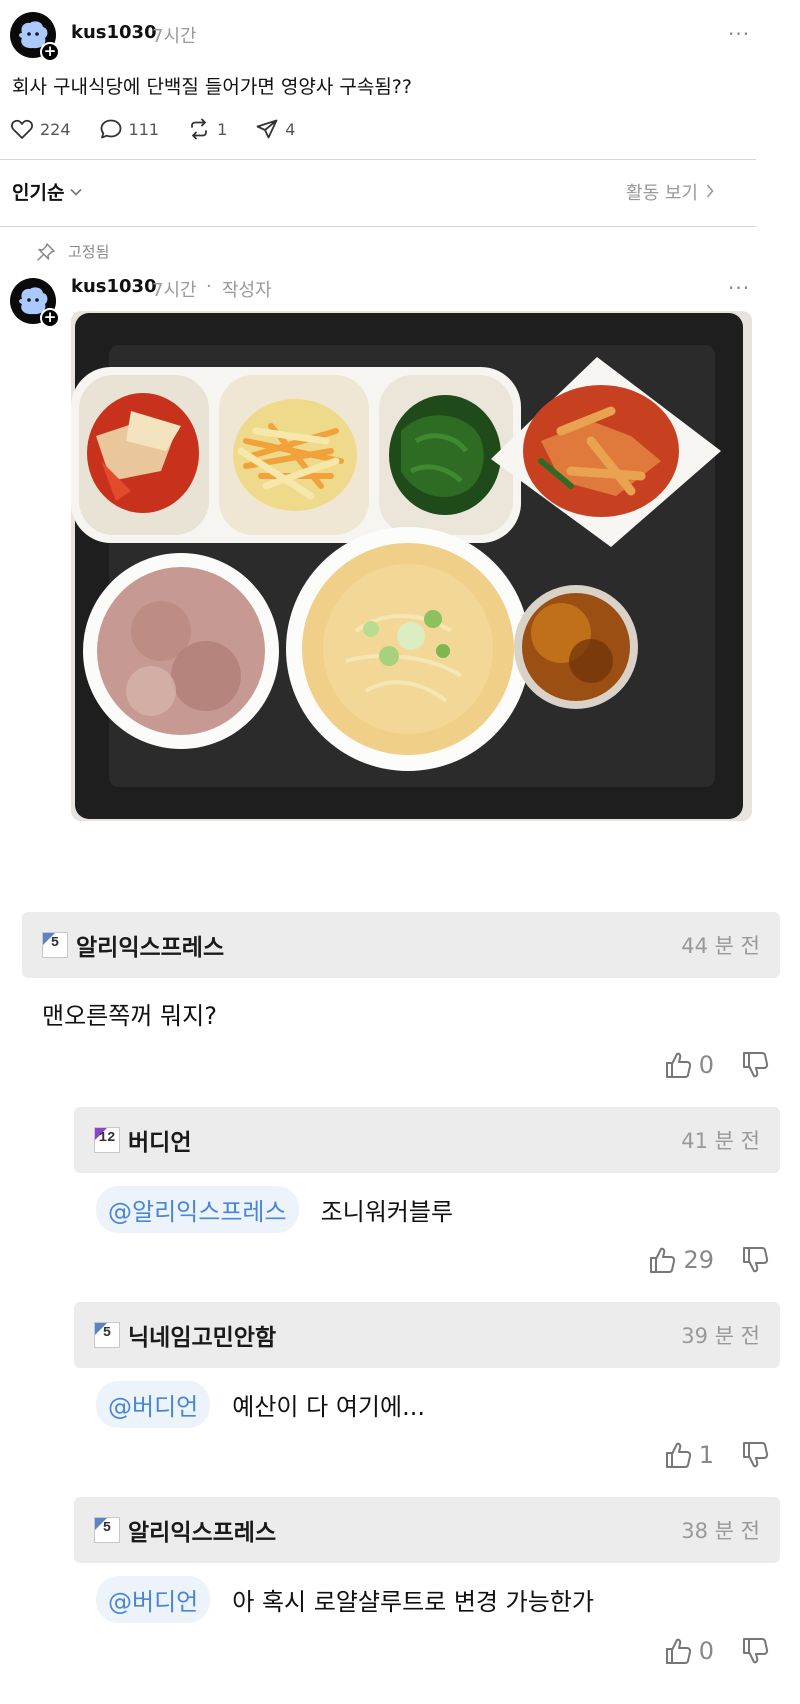 Image resolution: width=800 pixels, height=1704 pixels. I want to click on comment-text: @버디언 아 혹시 로얄샬루트로 변경 가능한가, so click(345, 1599).